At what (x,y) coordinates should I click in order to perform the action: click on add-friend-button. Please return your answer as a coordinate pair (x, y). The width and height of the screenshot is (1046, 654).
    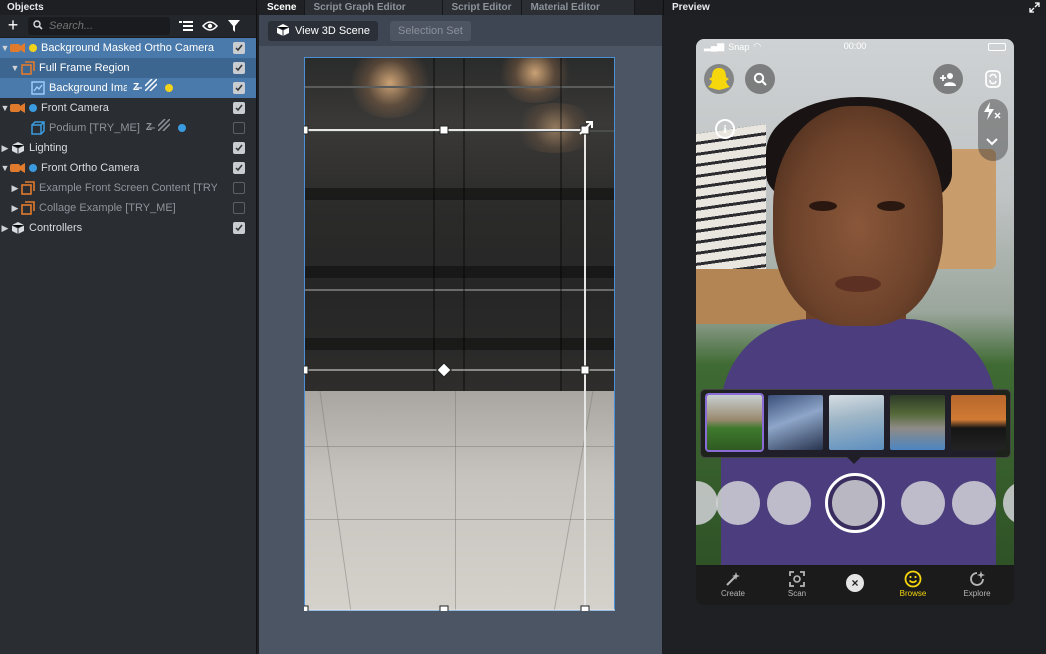
    Looking at the image, I should click on (948, 79).